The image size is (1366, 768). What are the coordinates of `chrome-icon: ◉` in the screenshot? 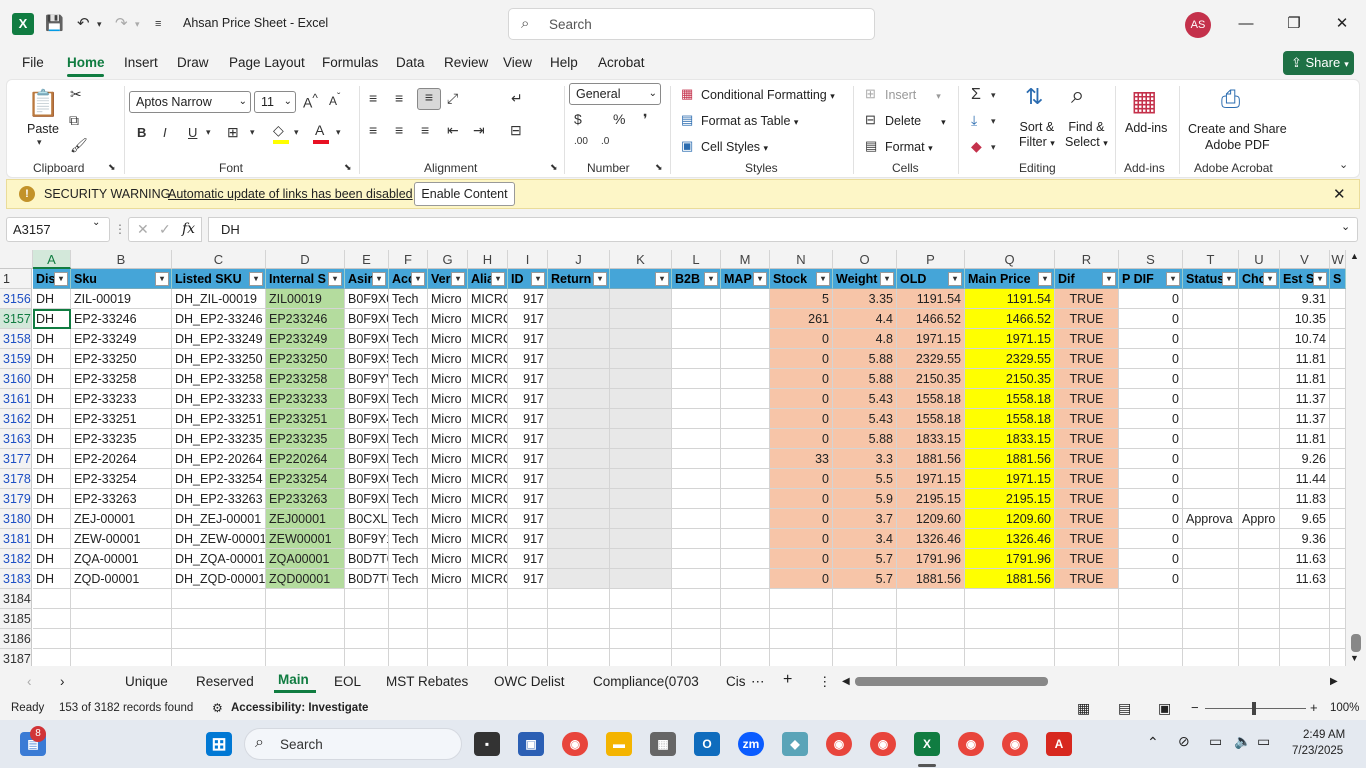 It's located at (575, 744).